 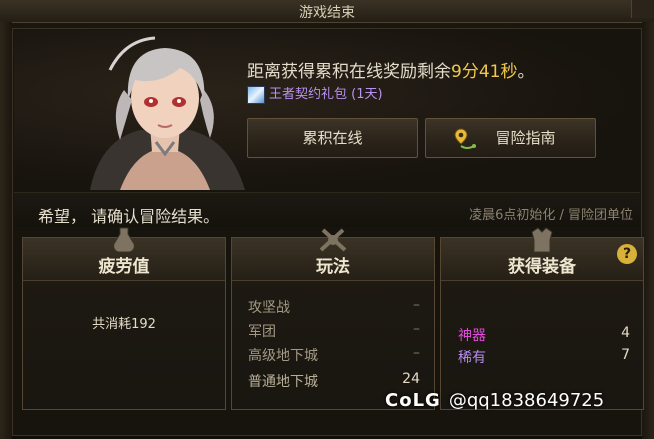 I want to click on reward-countdown-text: 距离获得累积在线奖励剩余9分41秒。, so click(x=390, y=69).